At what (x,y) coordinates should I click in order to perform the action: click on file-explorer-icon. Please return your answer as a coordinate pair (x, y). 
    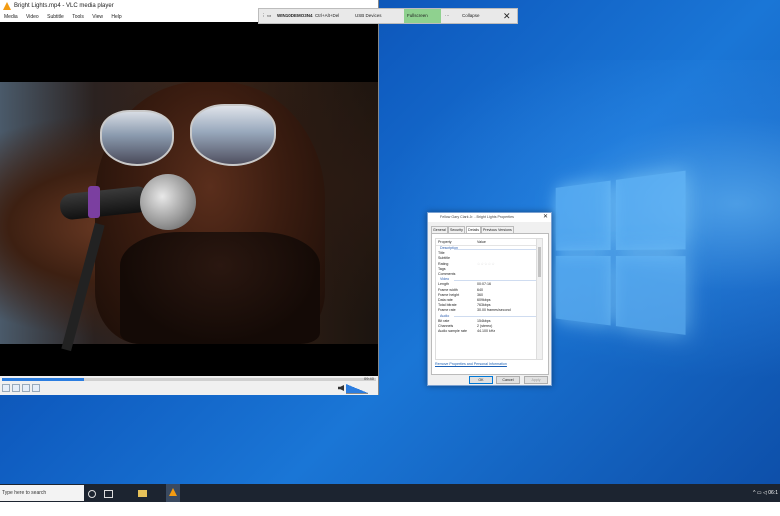
    Looking at the image, I should click on (142, 493).